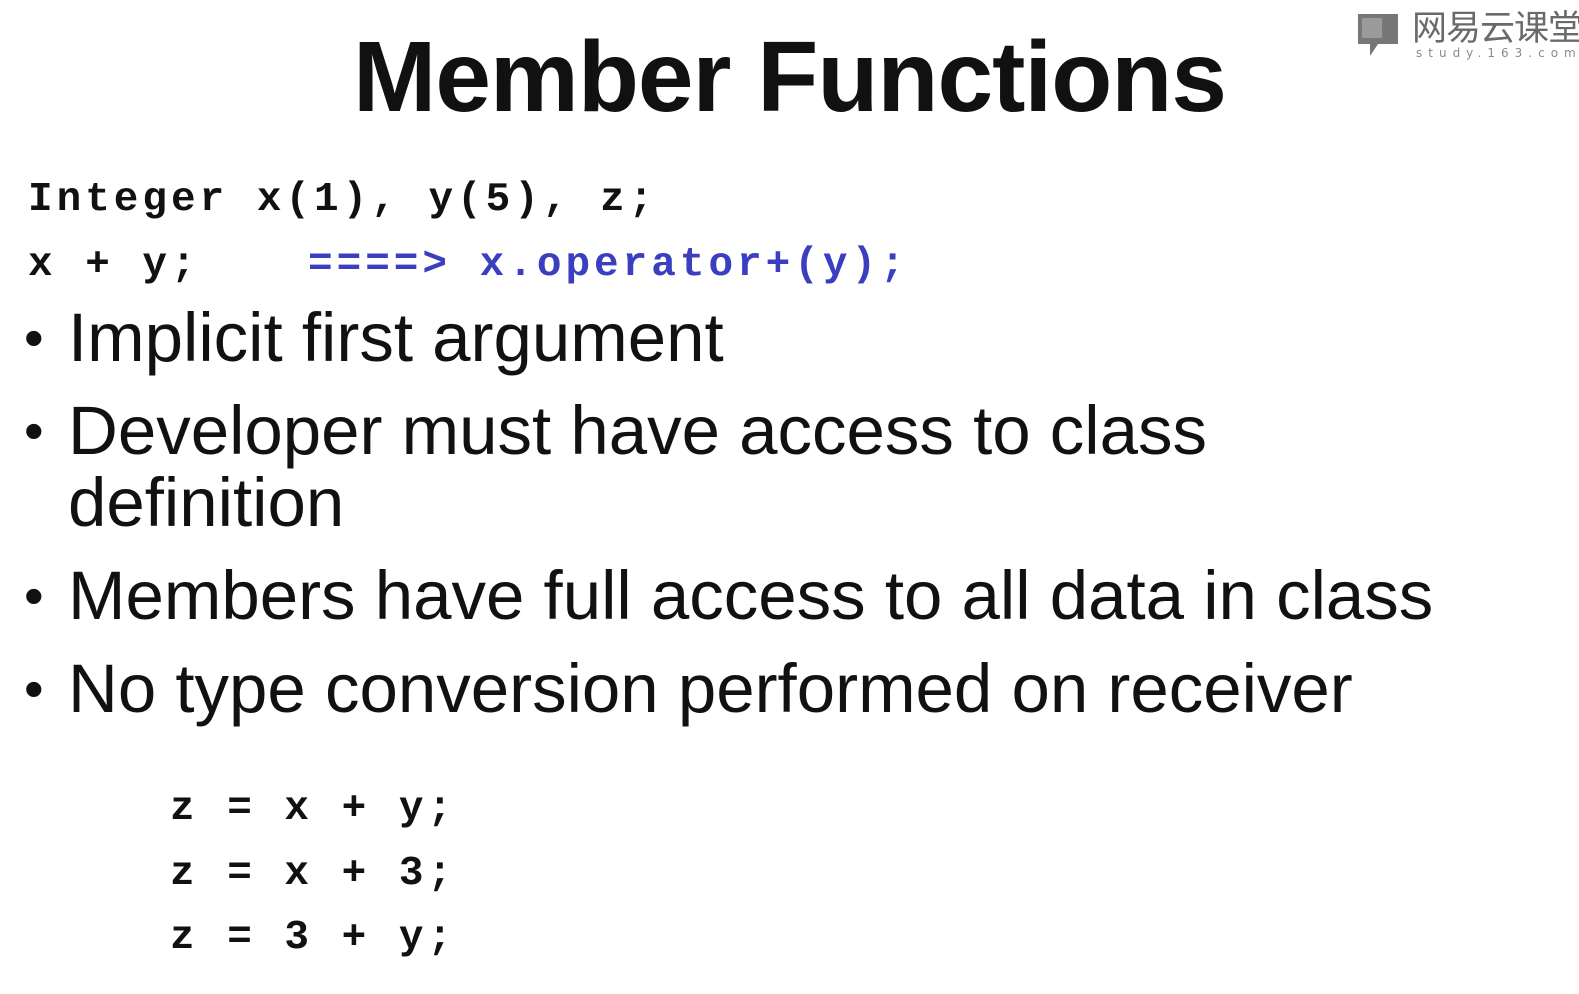 The image size is (1579, 994). What do you see at coordinates (790, 338) in the screenshot?
I see `bullet-item: • Implicit first argument` at bounding box center [790, 338].